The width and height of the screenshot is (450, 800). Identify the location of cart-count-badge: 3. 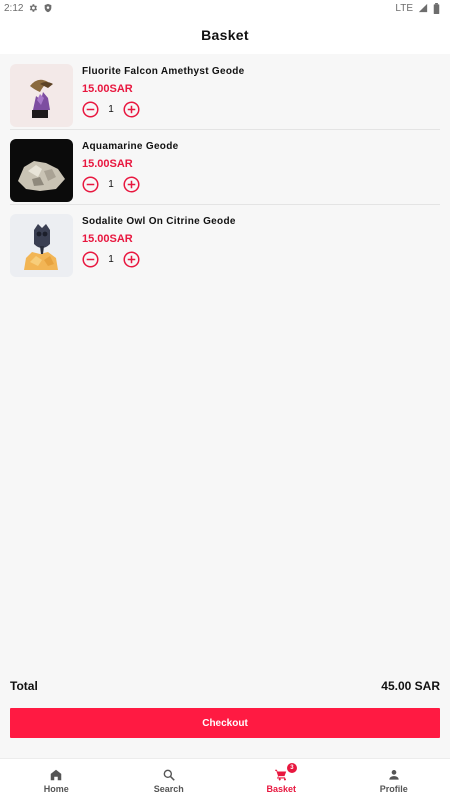
(291, 768).